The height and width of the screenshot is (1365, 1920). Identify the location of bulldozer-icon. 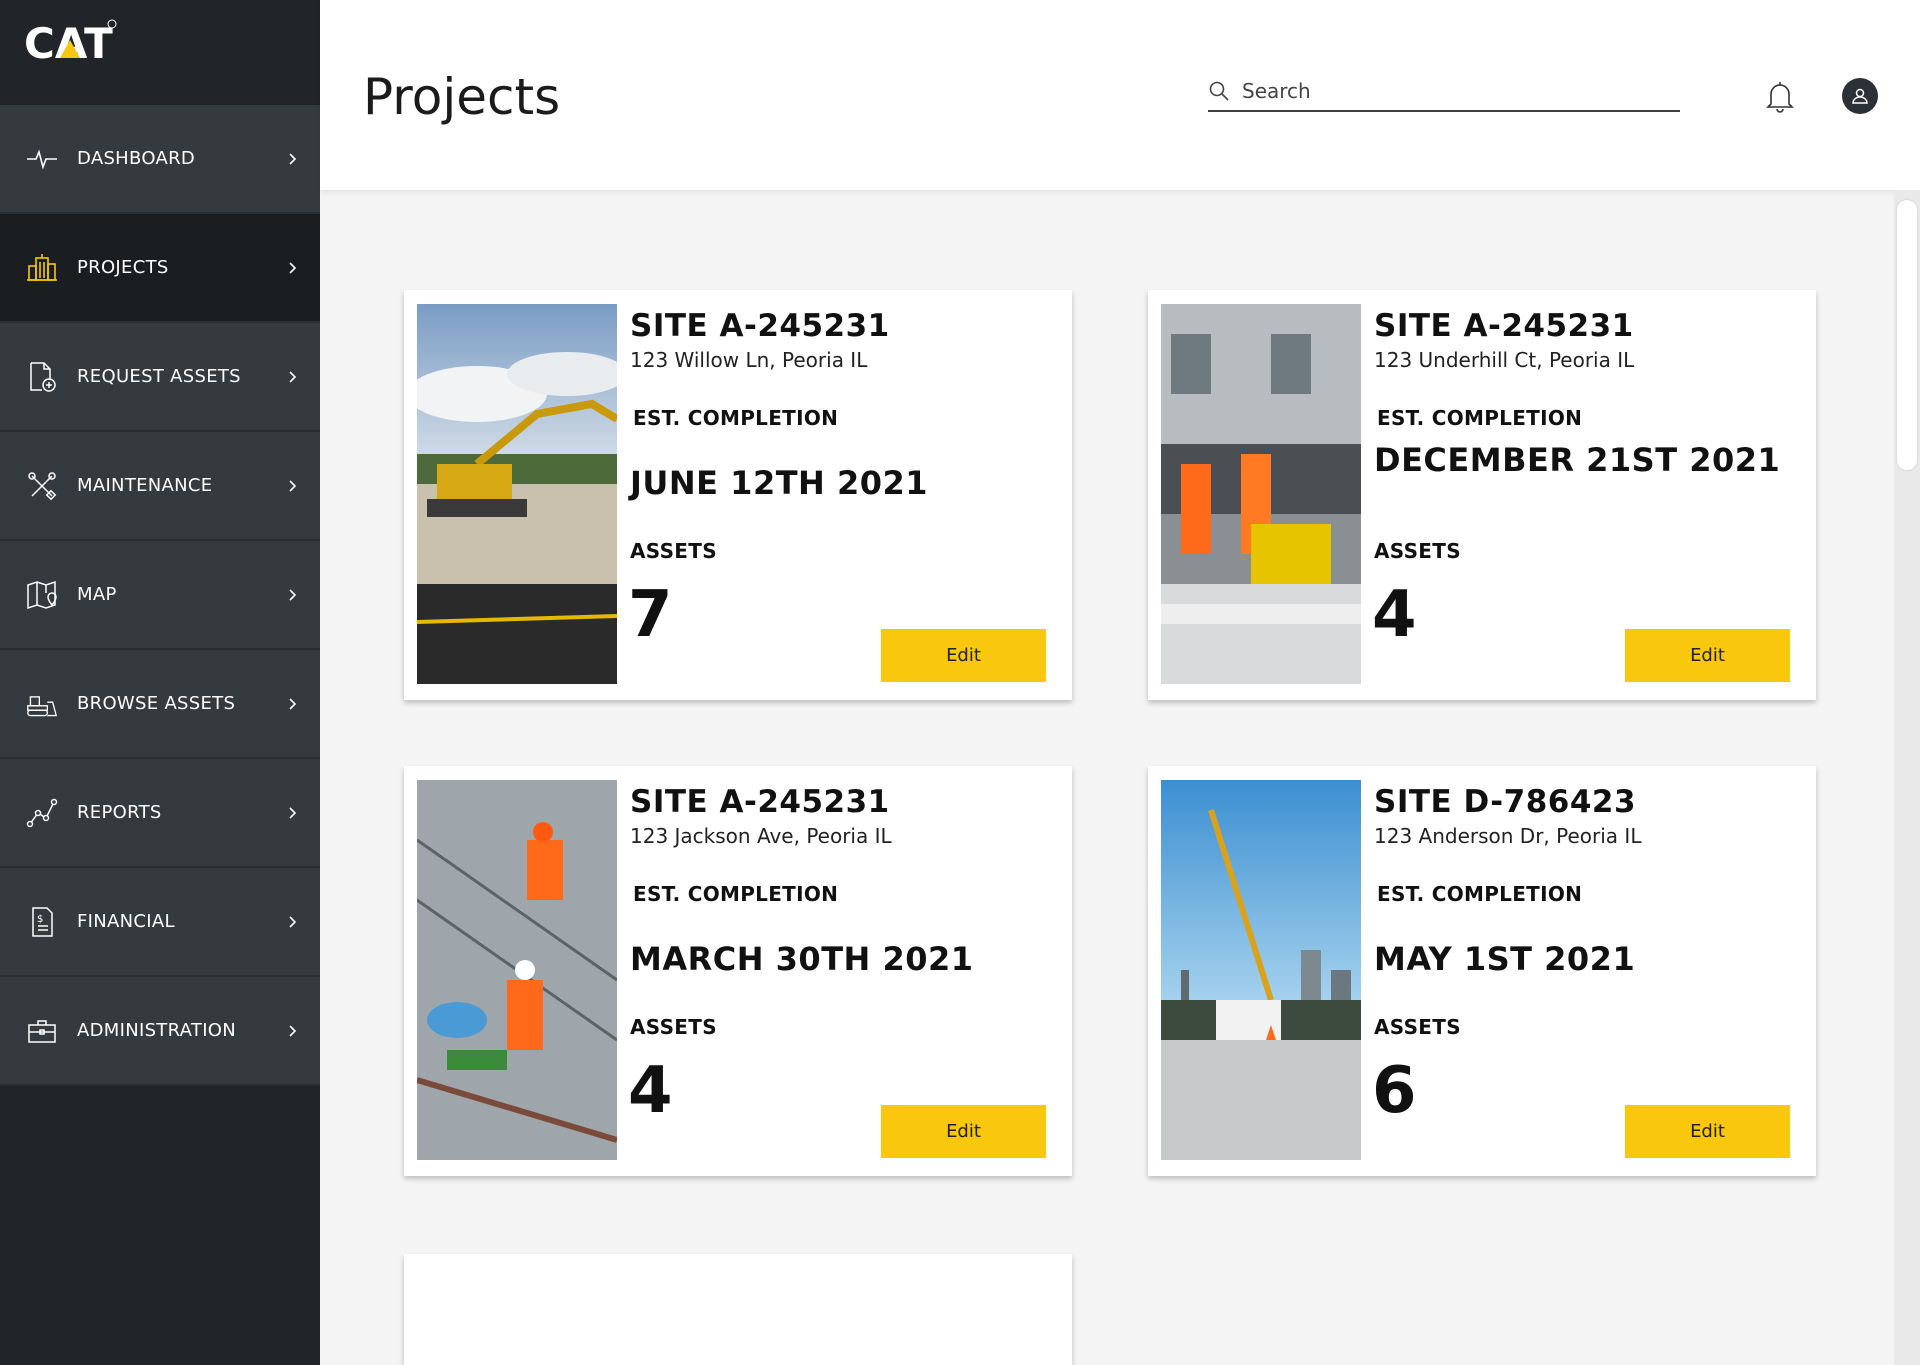
(42, 704).